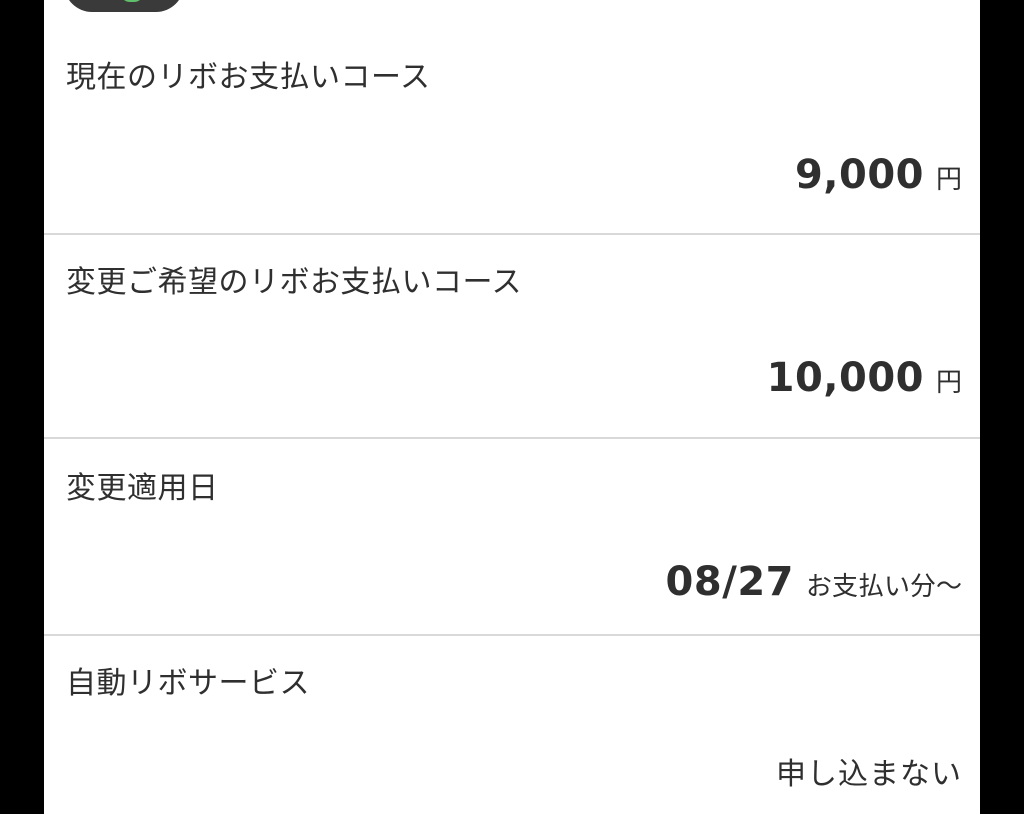  I want to click on current-course-amount: 9,000, so click(859, 175).